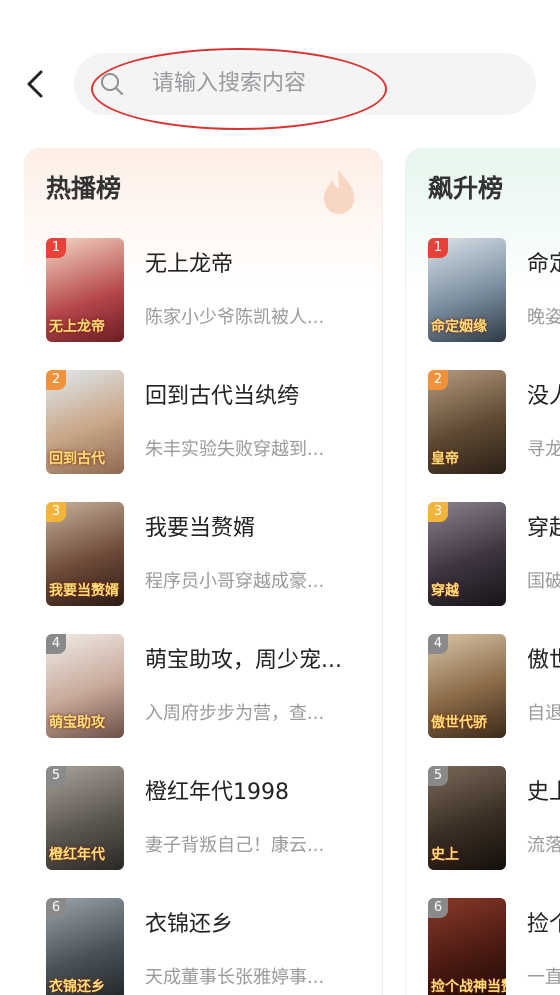 The height and width of the screenshot is (995, 560). I want to click on cover-title: 皇帝, so click(445, 459).